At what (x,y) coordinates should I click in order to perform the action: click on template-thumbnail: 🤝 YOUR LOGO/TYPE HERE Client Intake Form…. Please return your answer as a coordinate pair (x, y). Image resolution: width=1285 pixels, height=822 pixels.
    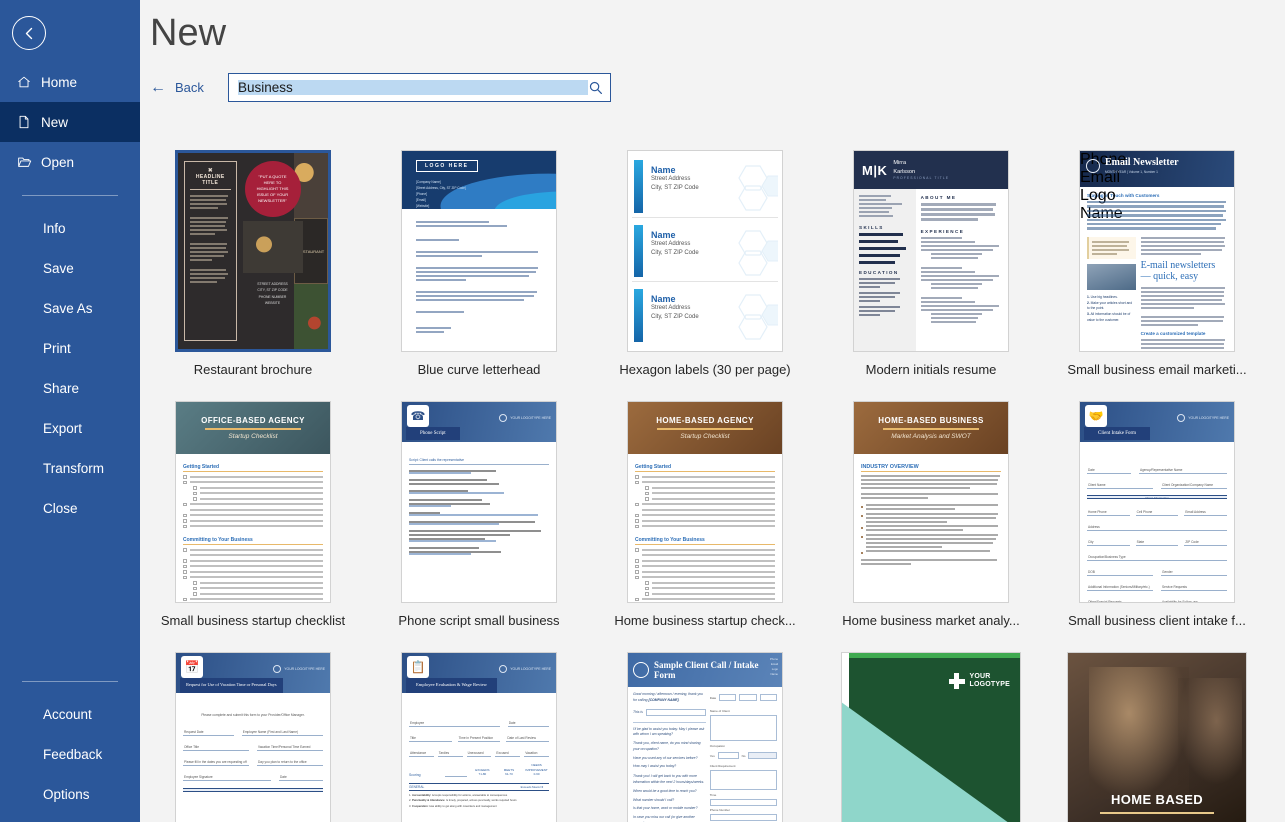
    Looking at the image, I should click on (1157, 502).